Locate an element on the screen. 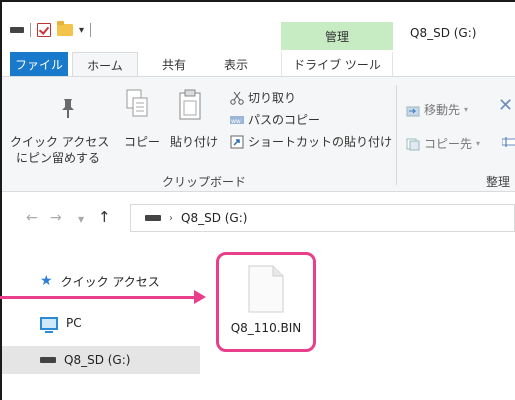 The width and height of the screenshot is (515, 400). nav-item-label: PC is located at coordinates (74, 323).